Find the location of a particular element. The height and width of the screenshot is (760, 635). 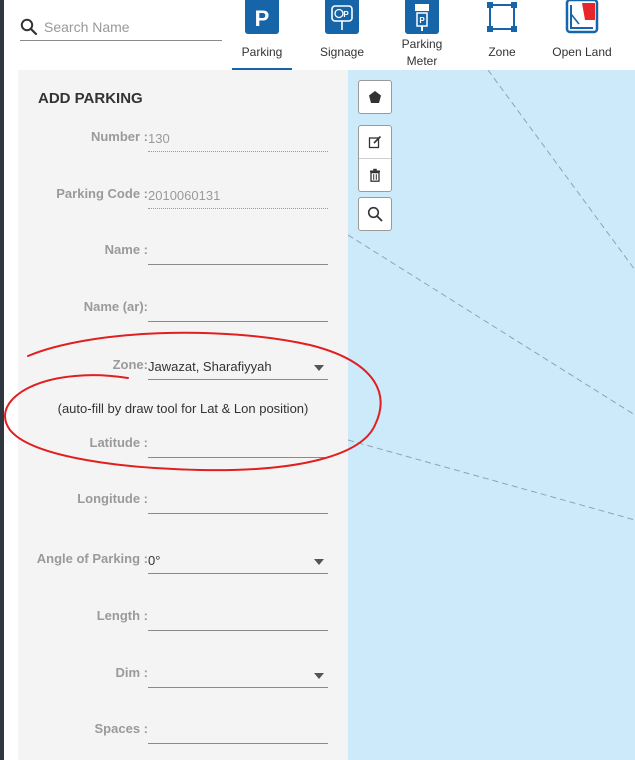

draw-tool-group is located at coordinates (375, 97).